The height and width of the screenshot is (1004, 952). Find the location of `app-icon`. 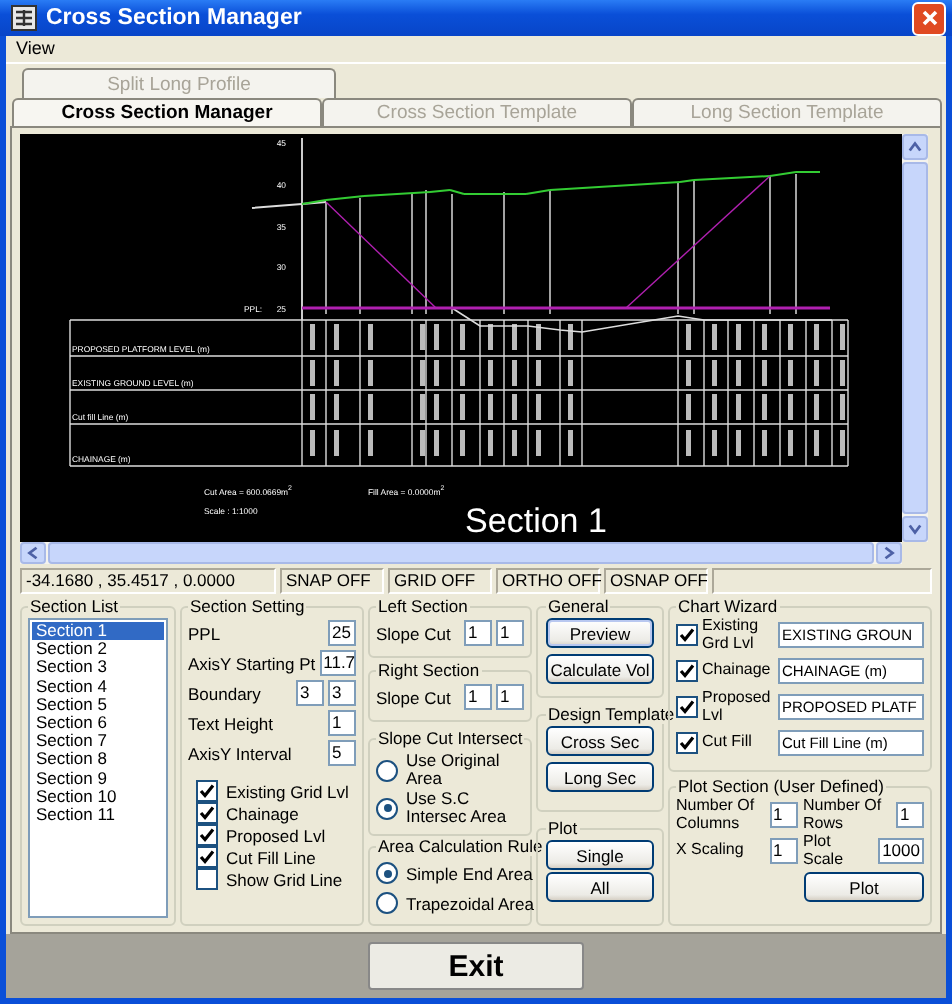

app-icon is located at coordinates (24, 18).